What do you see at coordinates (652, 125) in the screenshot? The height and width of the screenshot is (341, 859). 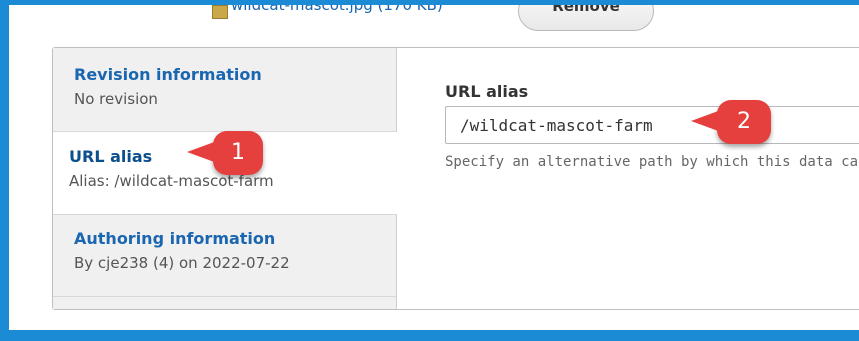 I see `url-alias-input` at bounding box center [652, 125].